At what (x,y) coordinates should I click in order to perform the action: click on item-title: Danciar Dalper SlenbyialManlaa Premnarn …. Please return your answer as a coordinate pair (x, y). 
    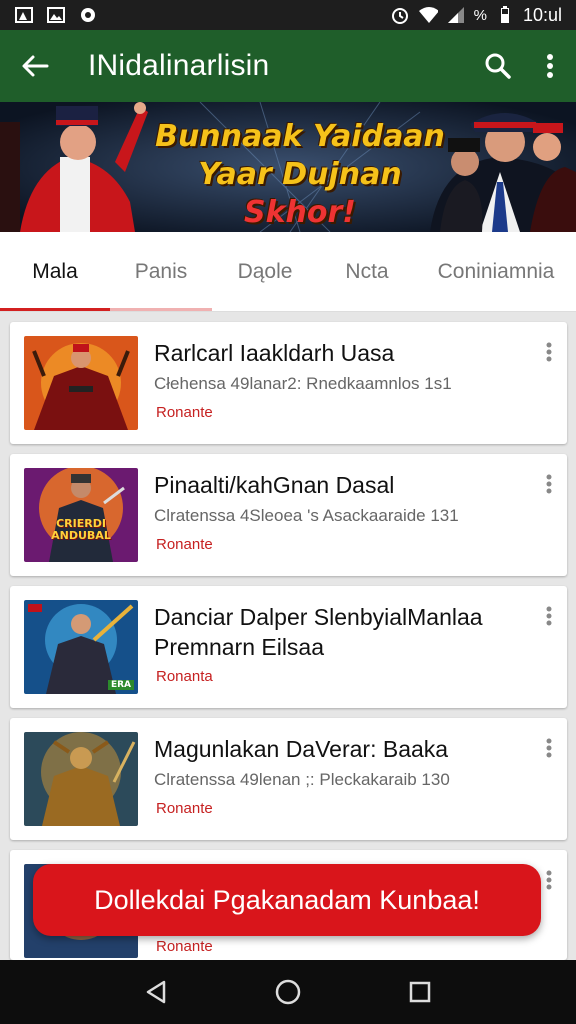
    Looking at the image, I should click on (318, 632).